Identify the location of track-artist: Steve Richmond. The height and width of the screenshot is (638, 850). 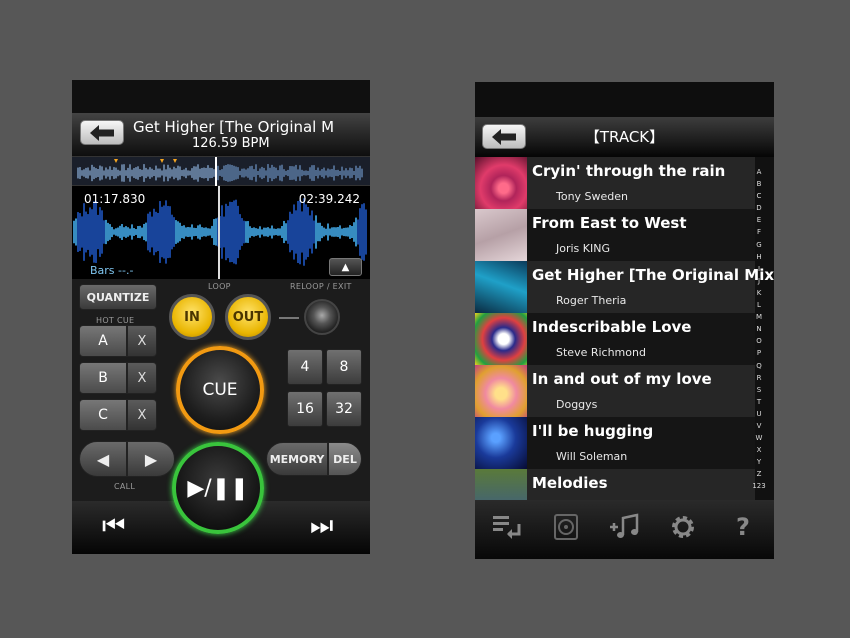
(601, 352).